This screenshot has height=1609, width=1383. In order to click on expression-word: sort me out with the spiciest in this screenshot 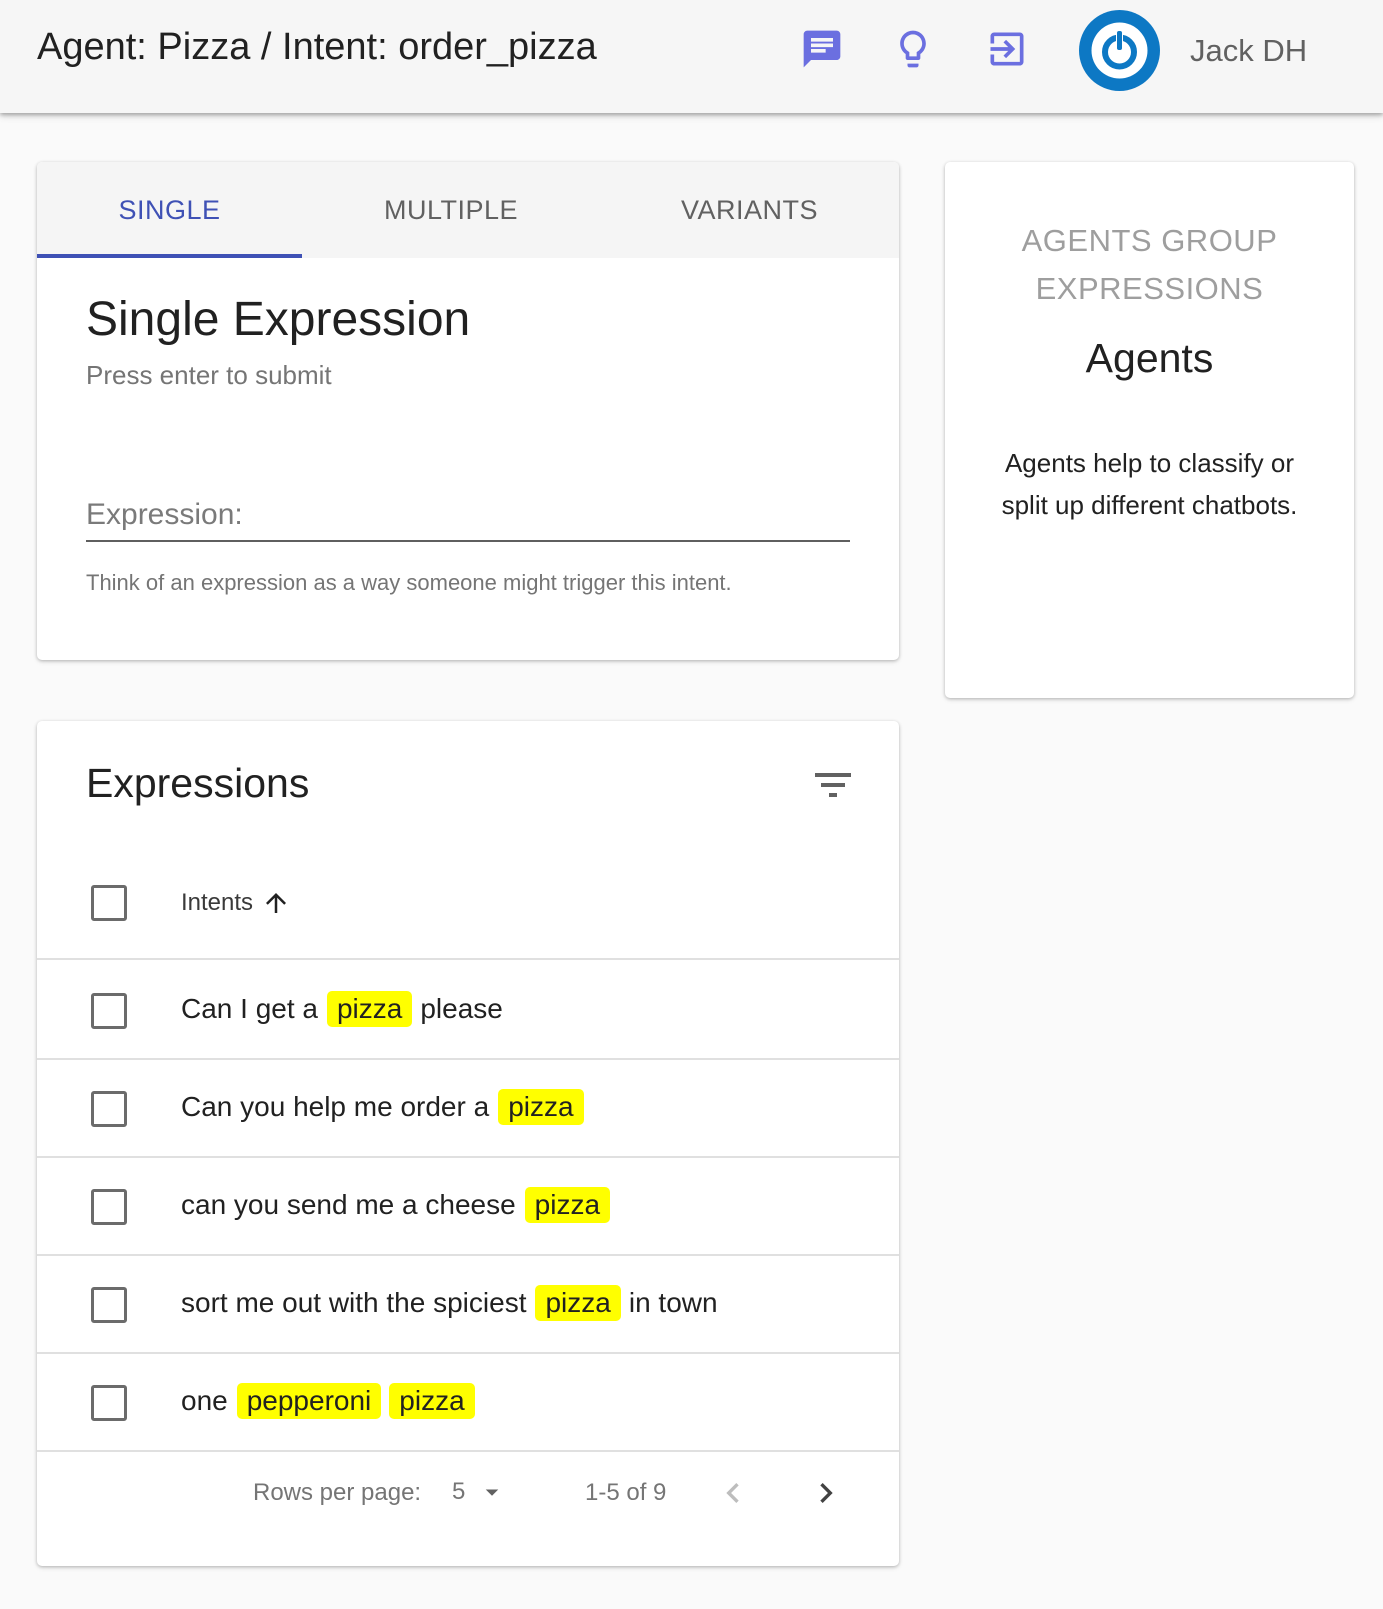, I will do `click(354, 1302)`.